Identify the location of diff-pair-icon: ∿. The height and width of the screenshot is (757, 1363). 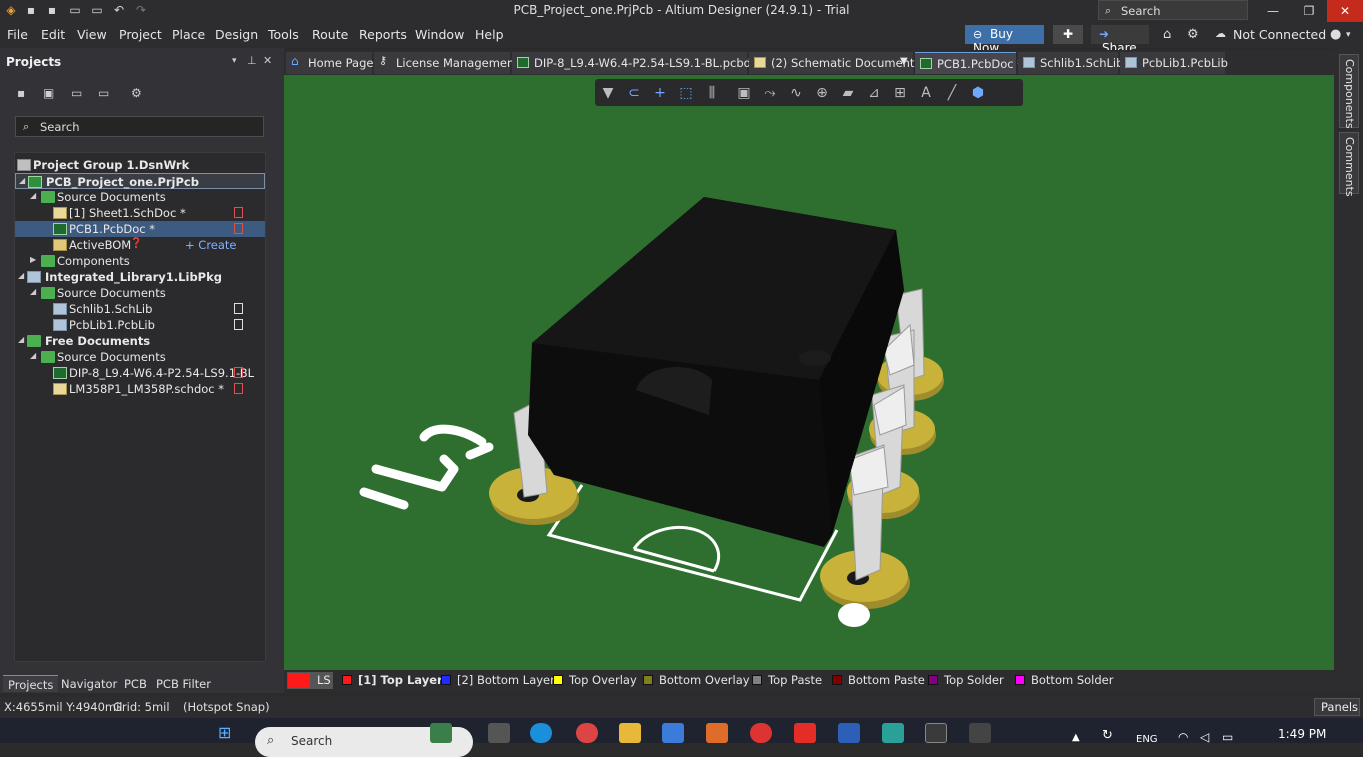
(796, 93).